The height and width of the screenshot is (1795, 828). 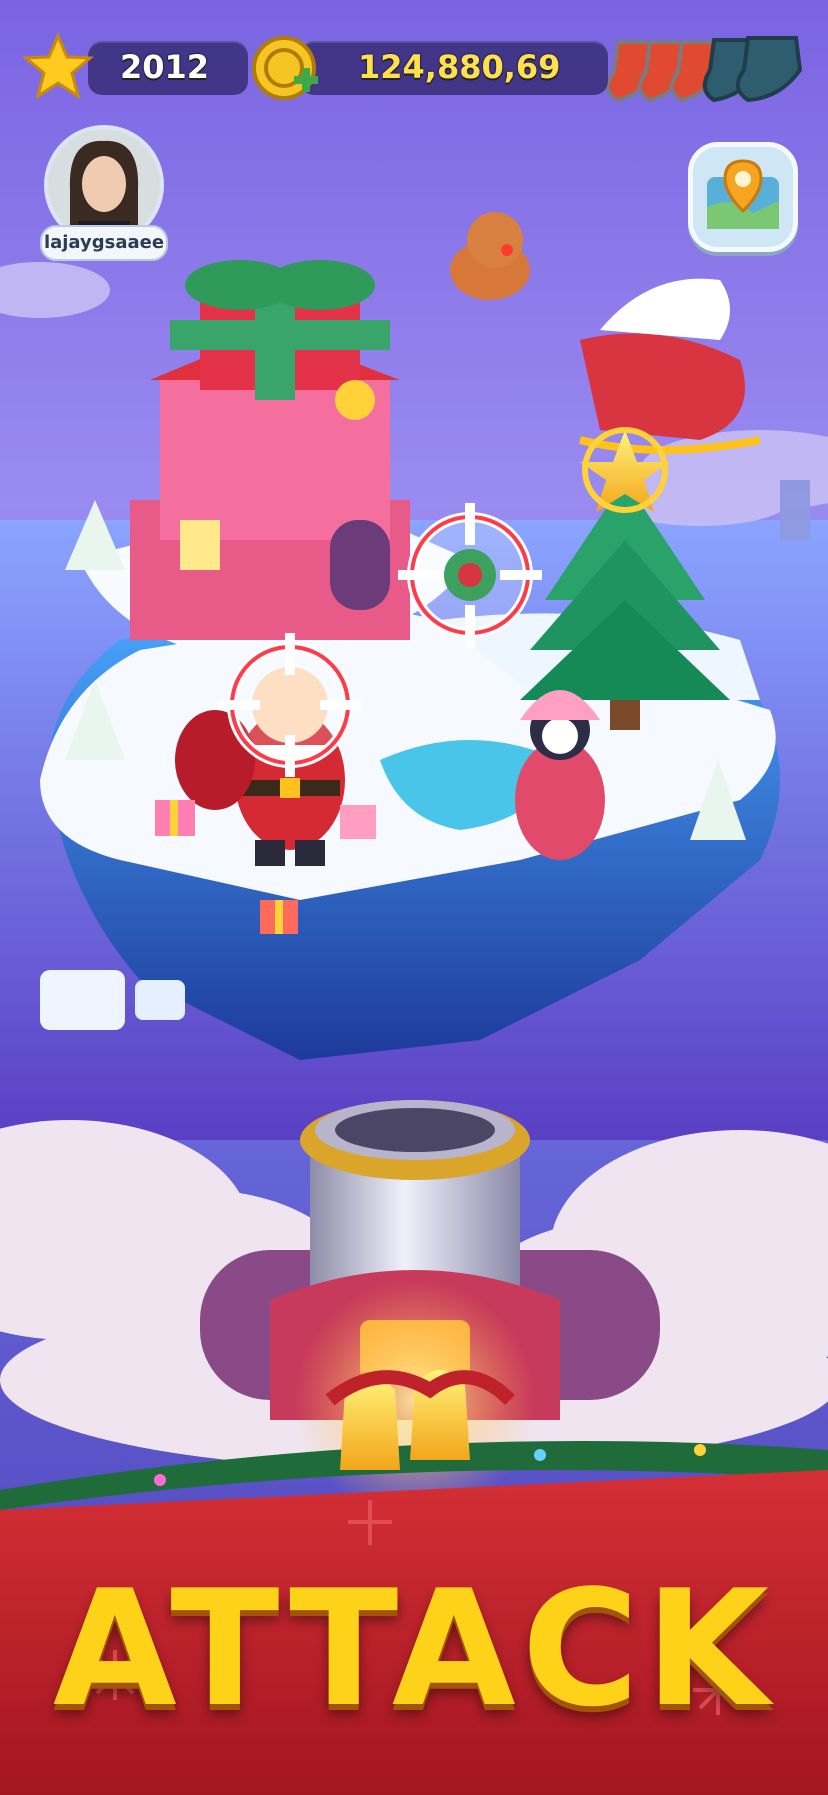 I want to click on map-button, so click(x=743, y=197).